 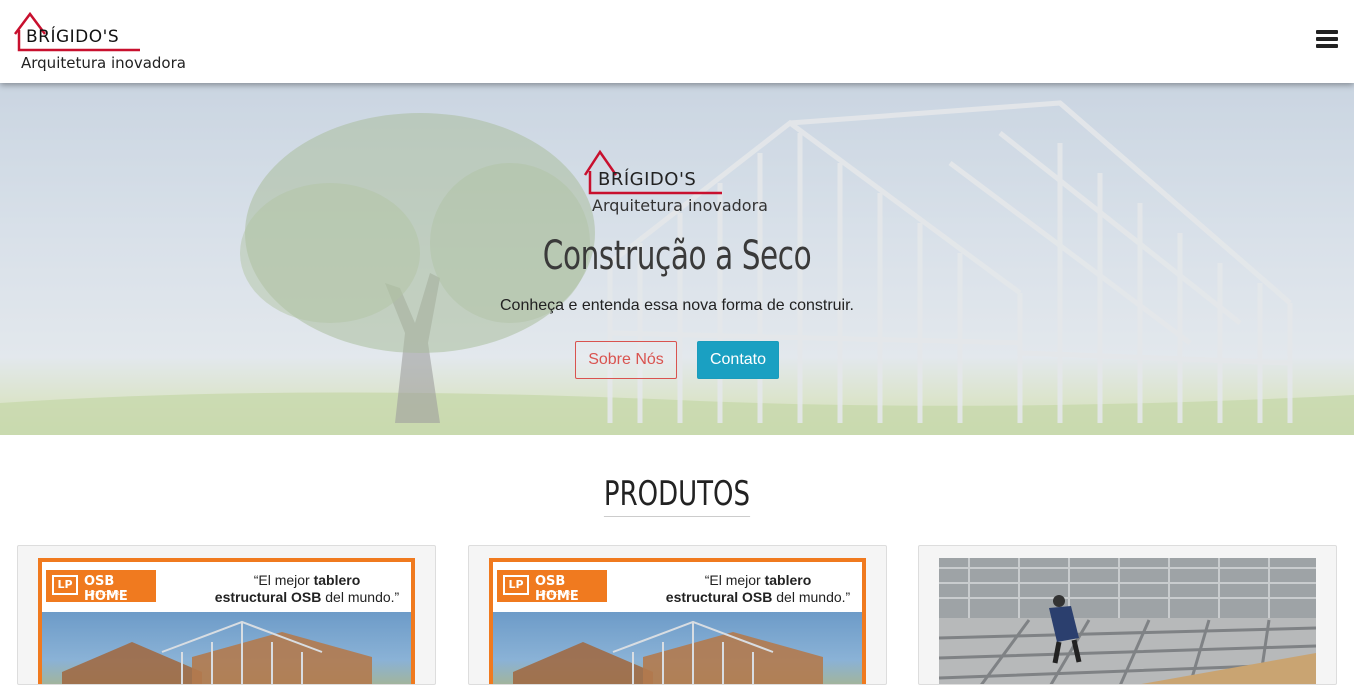 What do you see at coordinates (626, 360) in the screenshot?
I see `about-button: Sobre Nós` at bounding box center [626, 360].